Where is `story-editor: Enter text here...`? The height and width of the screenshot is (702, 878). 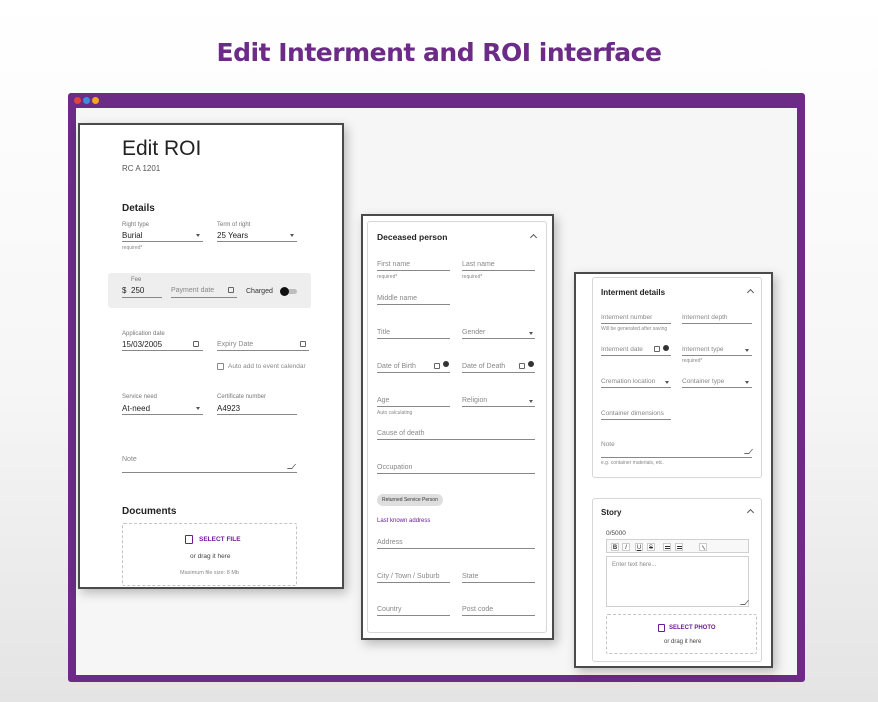
story-editor: Enter text here... is located at coordinates (678, 581).